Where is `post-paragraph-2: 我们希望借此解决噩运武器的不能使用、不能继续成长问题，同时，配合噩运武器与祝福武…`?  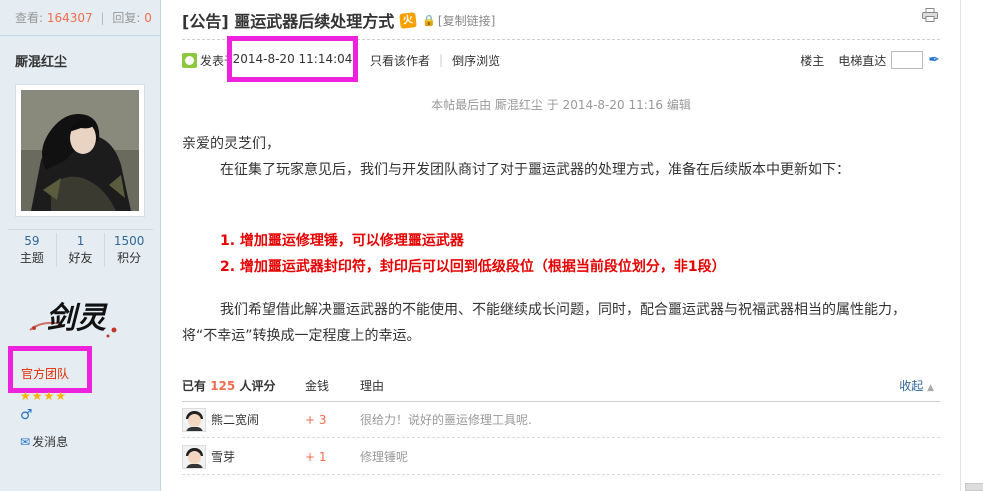 post-paragraph-2: 我们希望借此解决噩运武器的不能使用、不能继续成长问题，同时，配合噩运武器与祝福武… is located at coordinates (554, 323).